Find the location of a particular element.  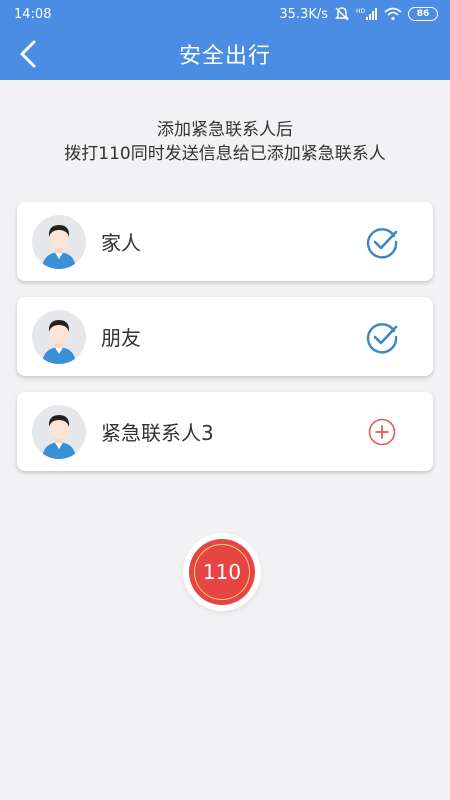

battery-icon: 86 is located at coordinates (423, 14).